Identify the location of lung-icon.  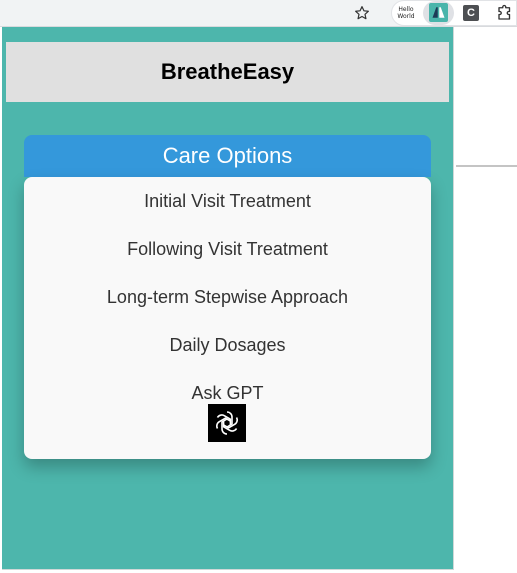
(438, 12).